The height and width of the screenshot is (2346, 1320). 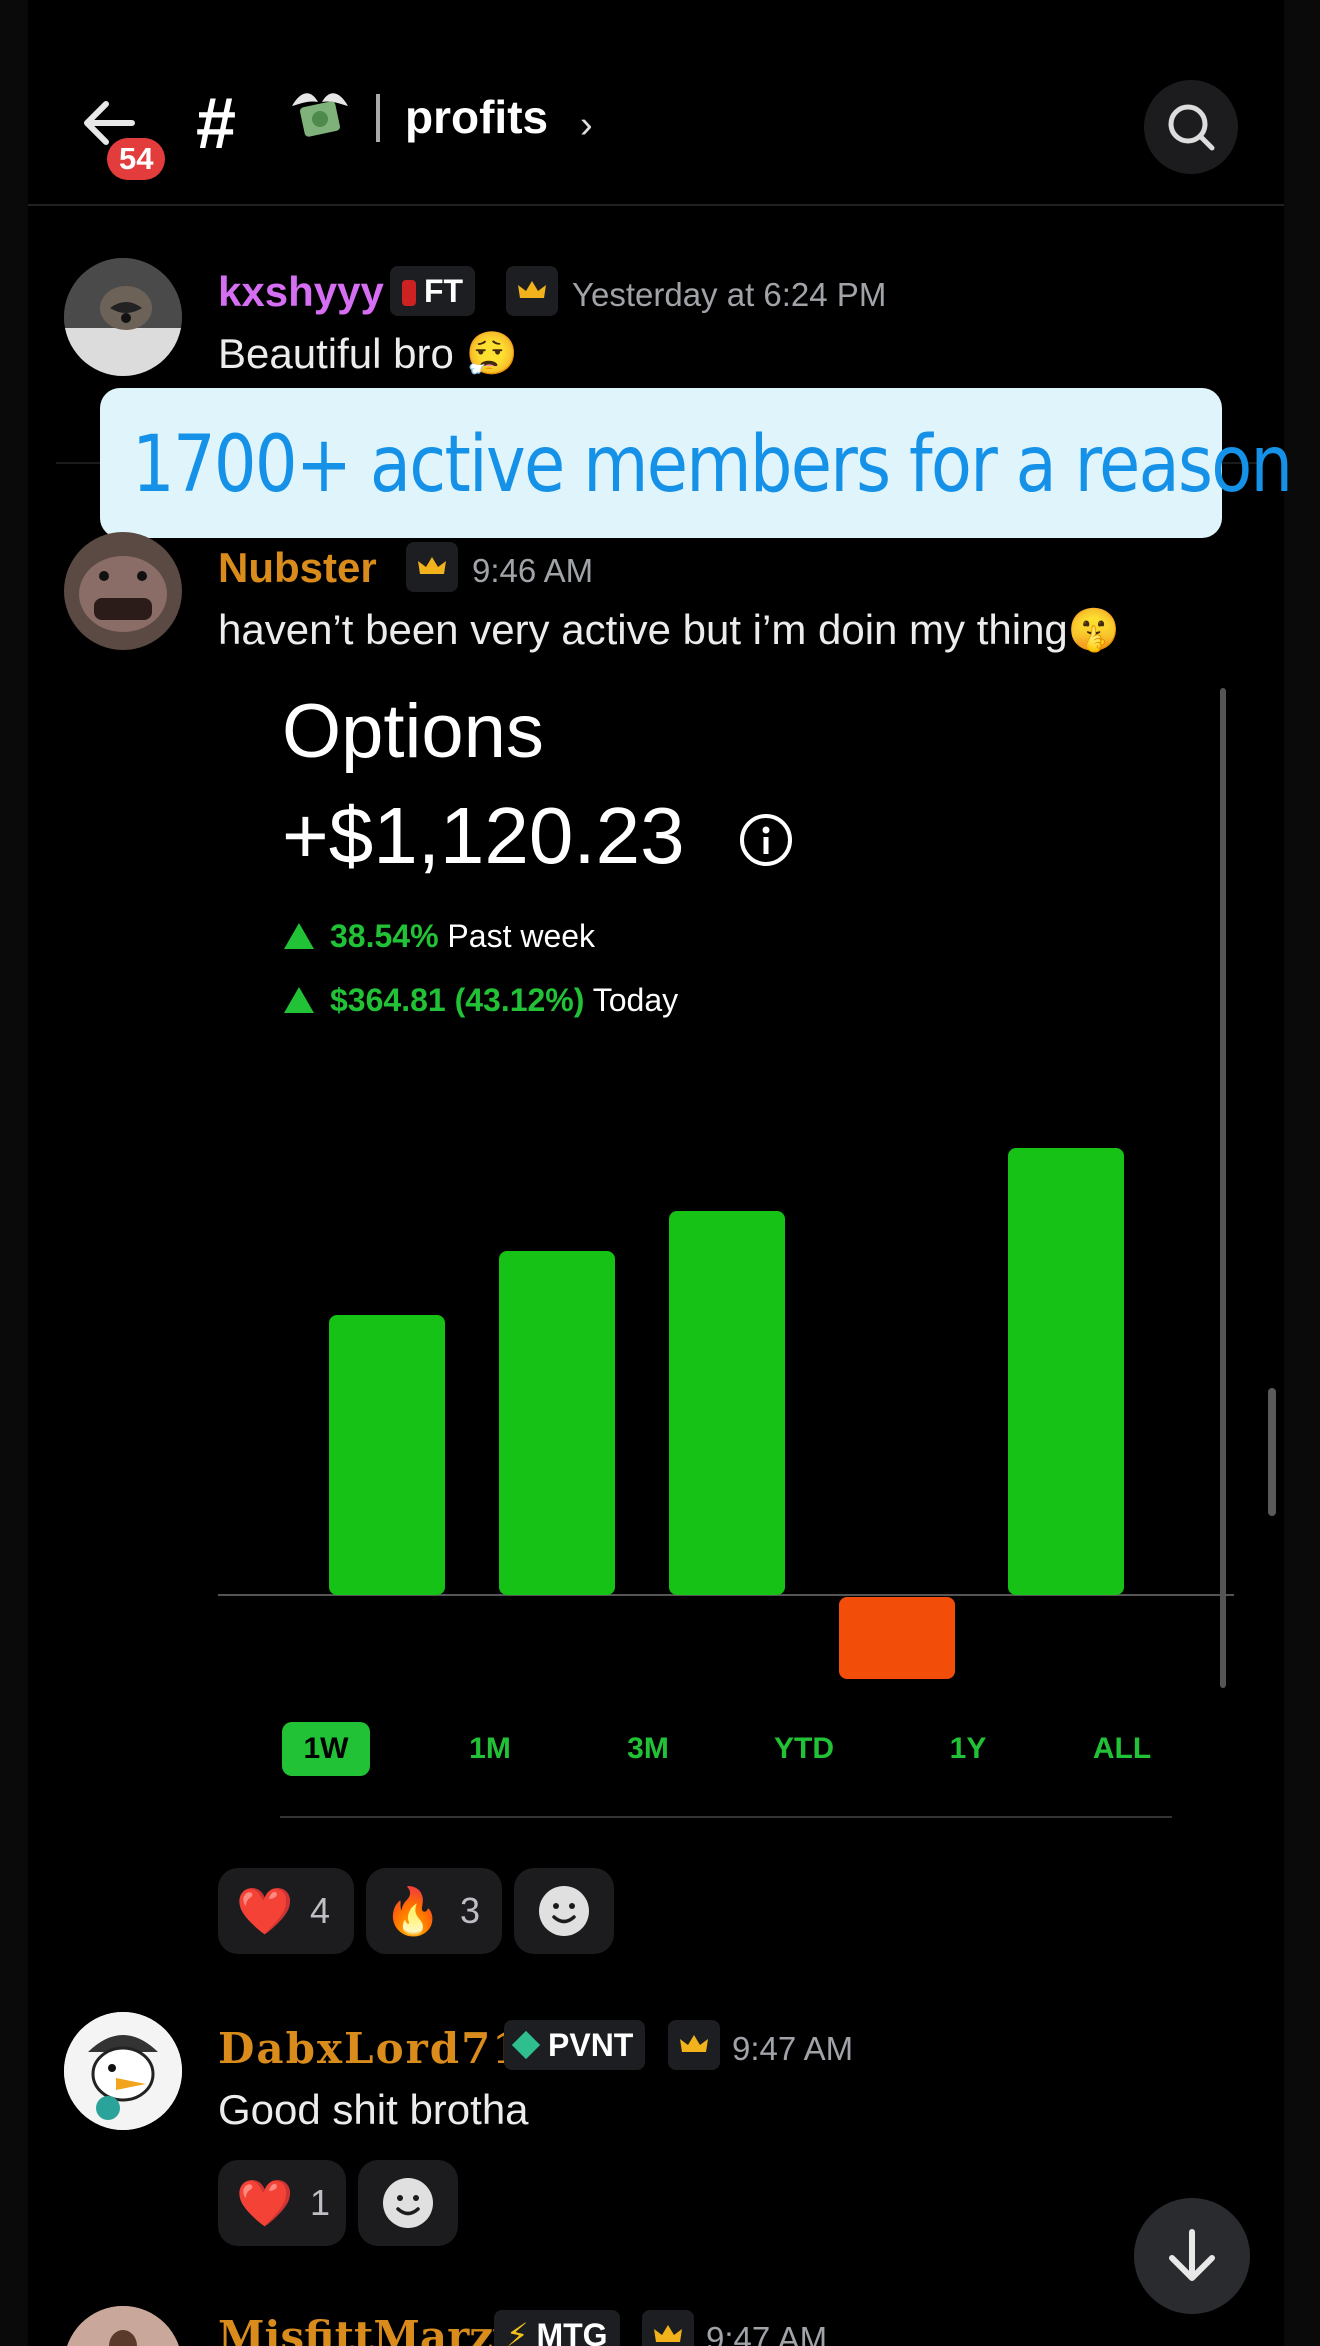 What do you see at coordinates (656, 205) in the screenshot?
I see `header-divider` at bounding box center [656, 205].